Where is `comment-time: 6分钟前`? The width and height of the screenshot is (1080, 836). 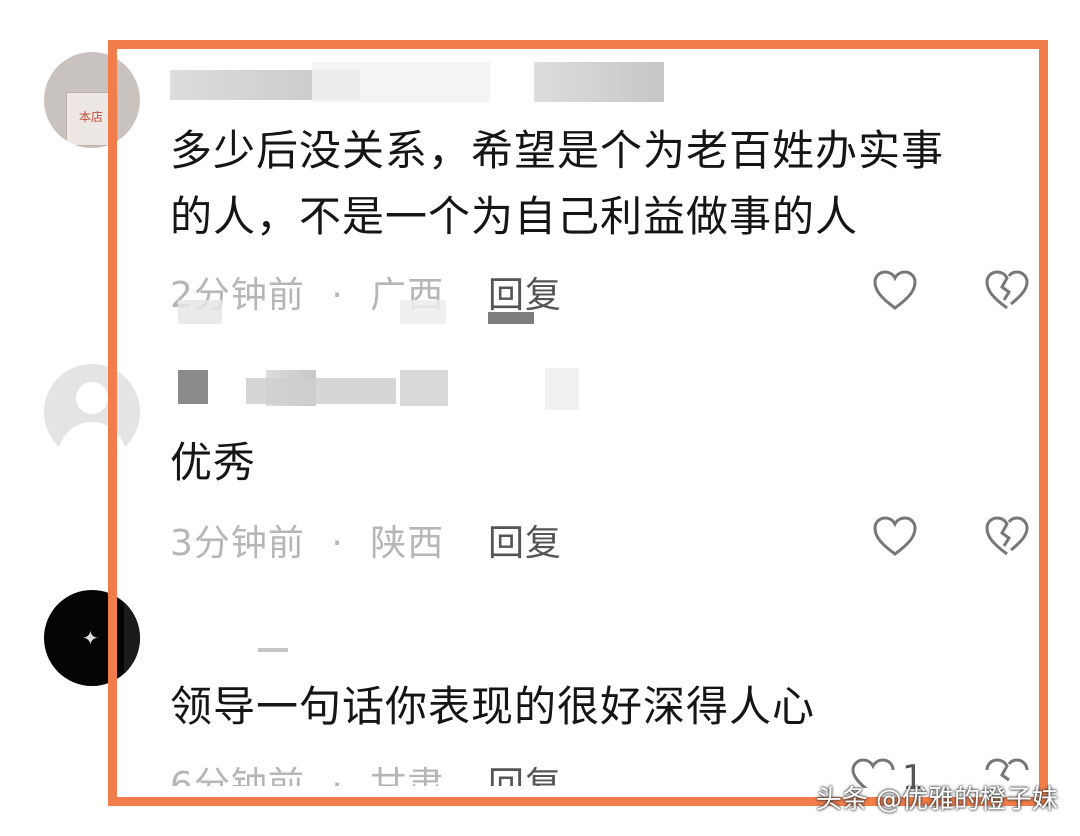 comment-time: 6分钟前 is located at coordinates (237, 775).